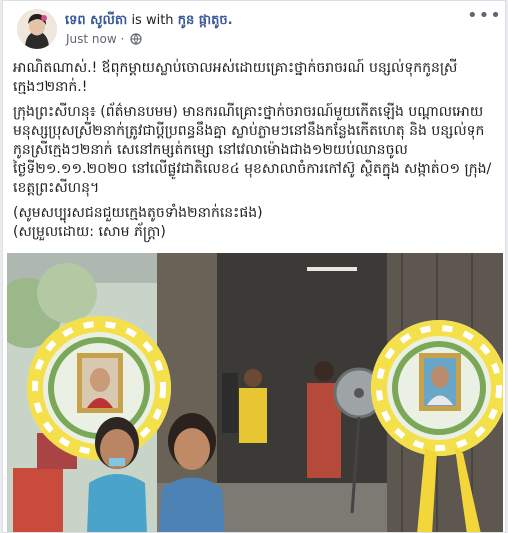 Image resolution: width=508 pixels, height=533 pixels. Describe the element at coordinates (91, 39) in the screenshot. I see `post-timestamp: Just now` at that location.